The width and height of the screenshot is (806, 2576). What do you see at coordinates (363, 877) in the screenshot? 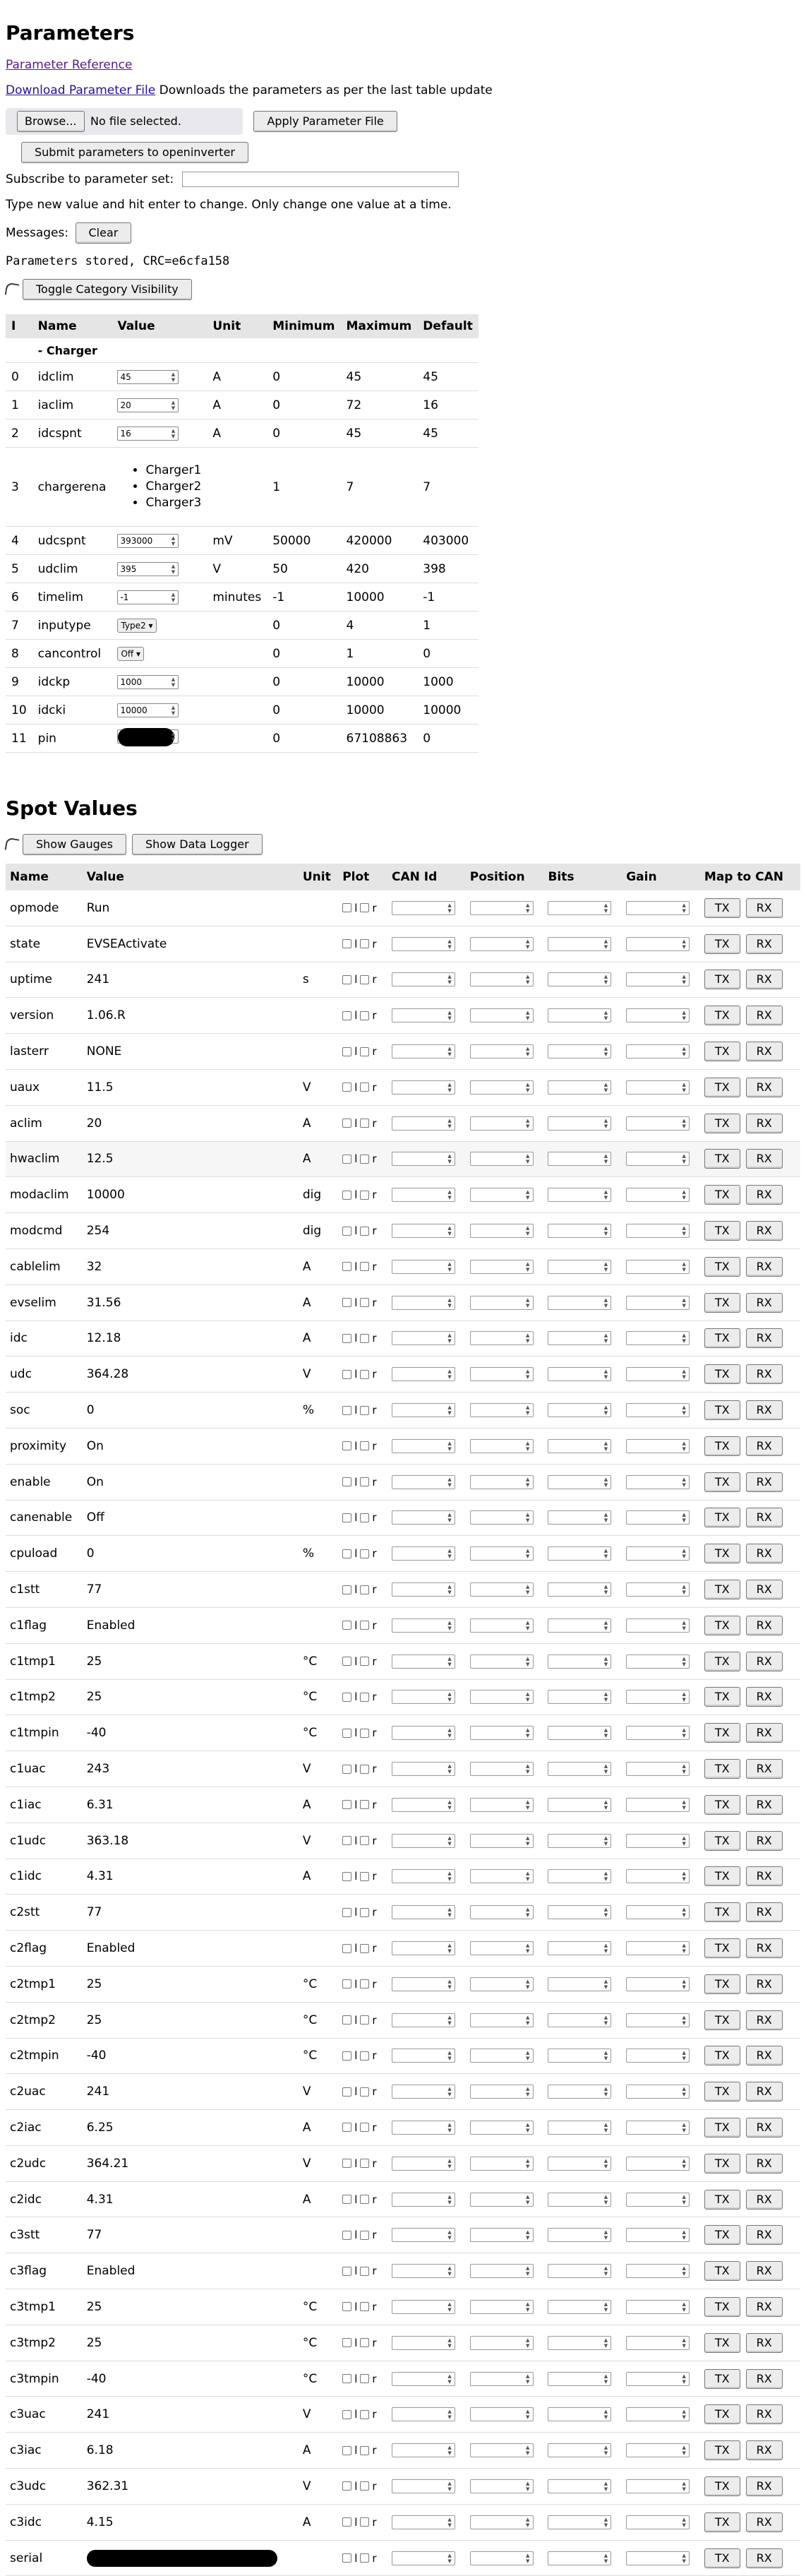
I see `spot-header-plot: Plot` at bounding box center [363, 877].